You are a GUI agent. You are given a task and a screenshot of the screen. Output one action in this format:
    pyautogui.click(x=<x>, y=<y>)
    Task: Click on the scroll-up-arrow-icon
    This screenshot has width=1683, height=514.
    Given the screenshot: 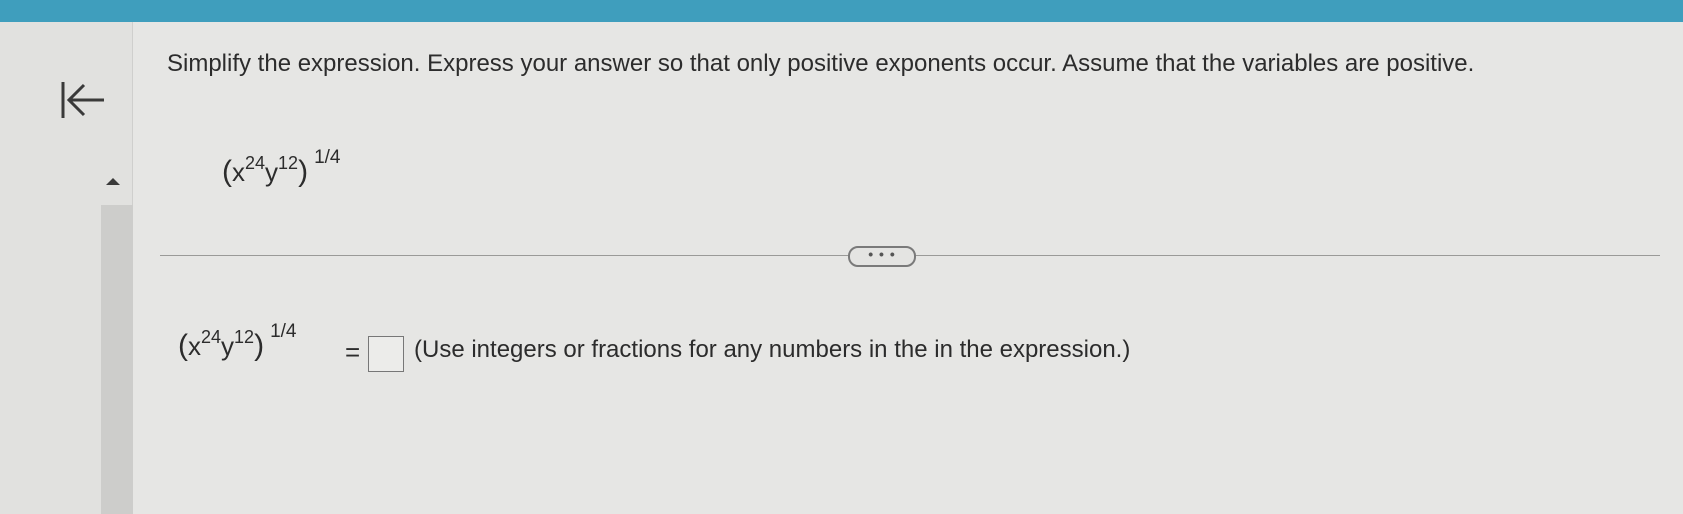 What is the action you would take?
    pyautogui.click(x=113, y=181)
    